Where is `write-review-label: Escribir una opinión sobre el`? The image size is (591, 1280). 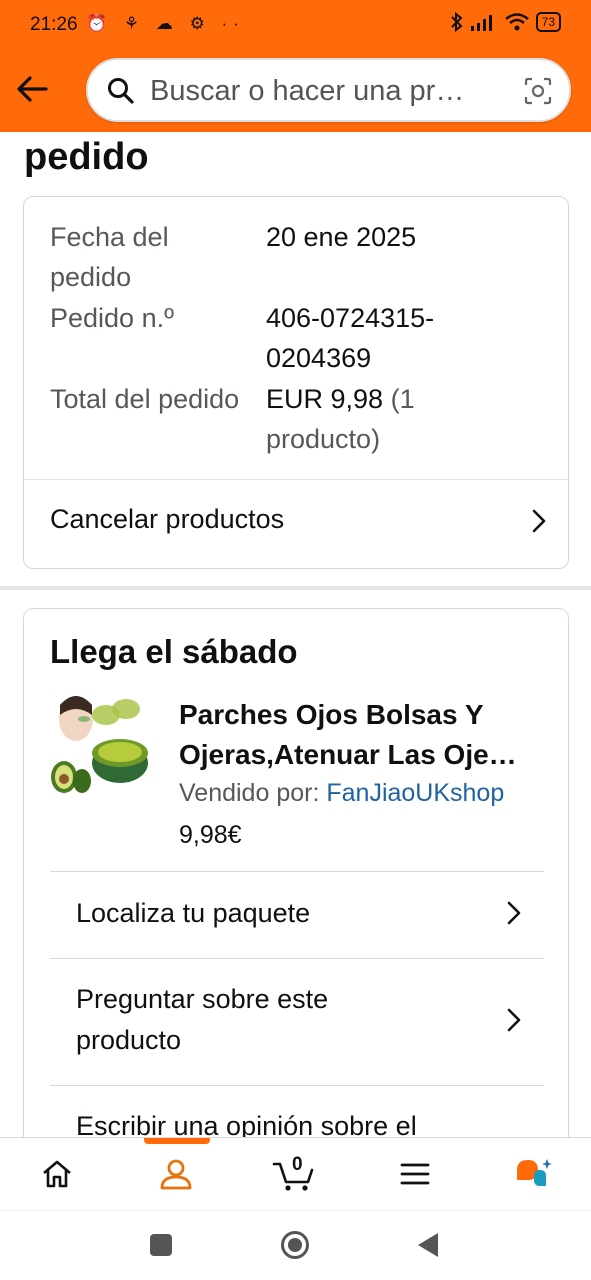 write-review-label: Escribir una opinión sobre el is located at coordinates (246, 1124).